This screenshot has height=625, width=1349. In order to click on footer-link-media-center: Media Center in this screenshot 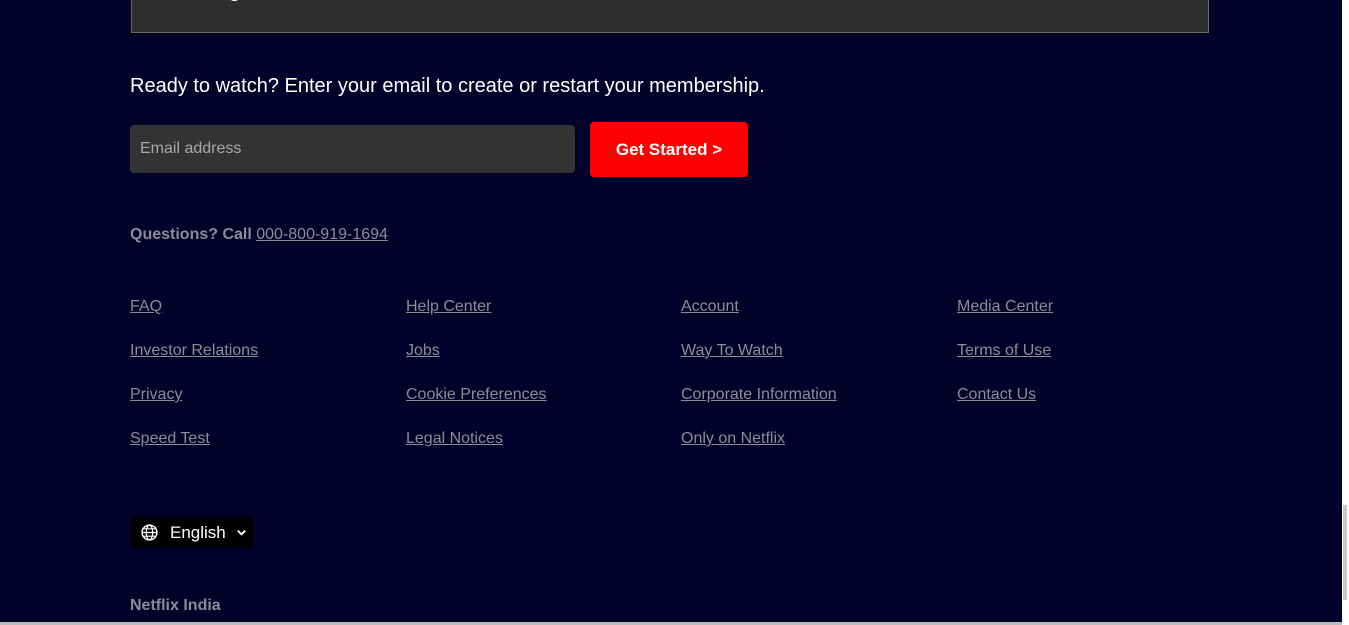, I will do `click(1092, 319)`.